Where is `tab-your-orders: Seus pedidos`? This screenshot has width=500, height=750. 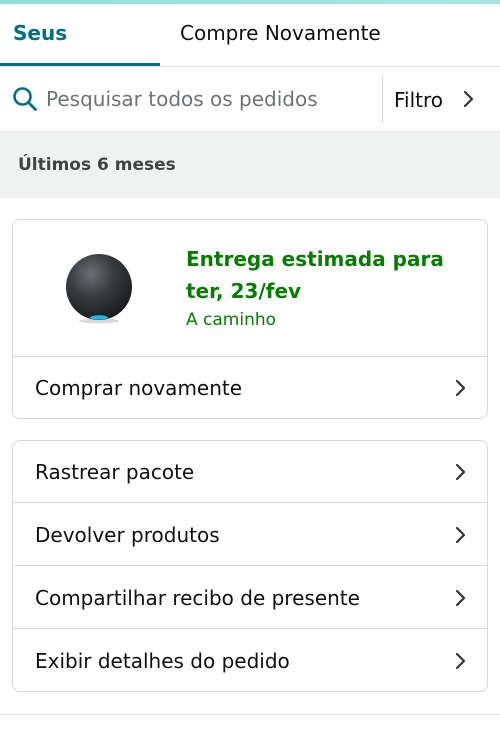
tab-your-orders: Seus pedidos is located at coordinates (80, 53).